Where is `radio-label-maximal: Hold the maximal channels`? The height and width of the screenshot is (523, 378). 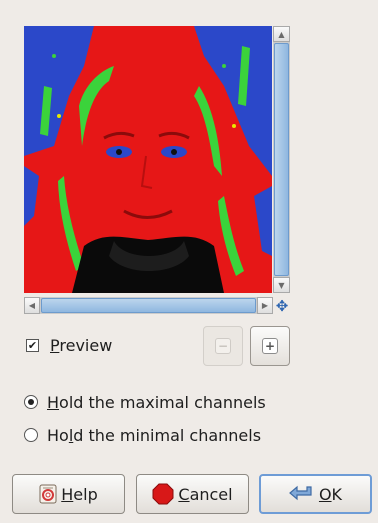 radio-label-maximal: Hold the maximal channels is located at coordinates (156, 402).